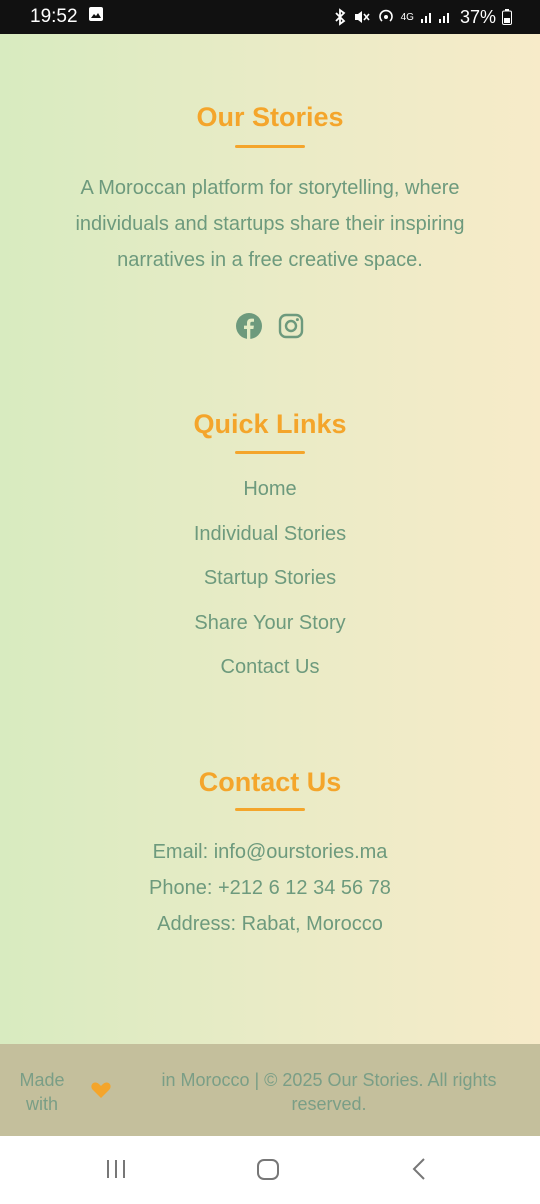  I want to click on social-links, so click(270, 326).